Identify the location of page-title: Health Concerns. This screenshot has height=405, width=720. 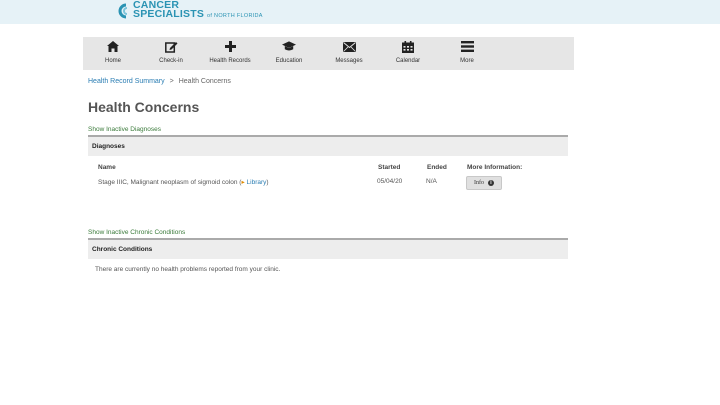
(144, 107).